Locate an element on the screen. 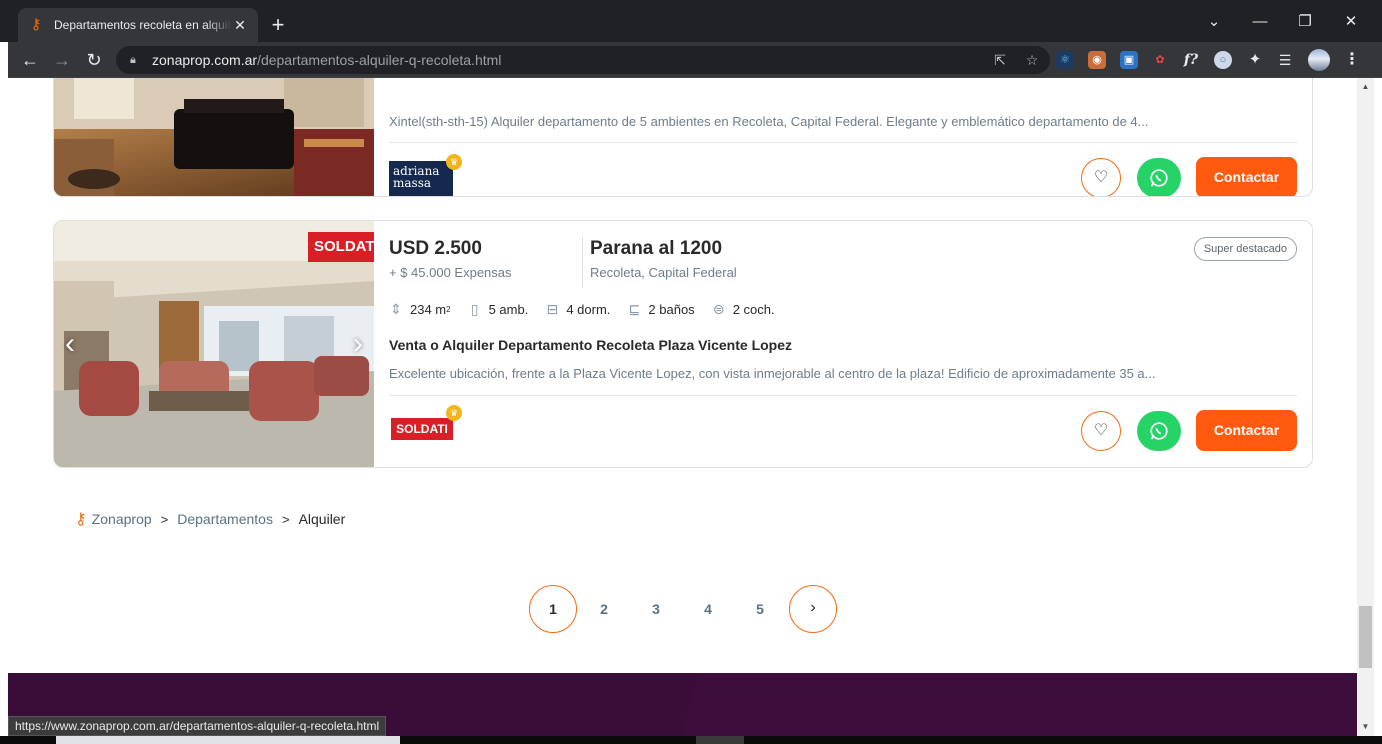 This screenshot has width=1382, height=744. page-5: 5 is located at coordinates (760, 609).